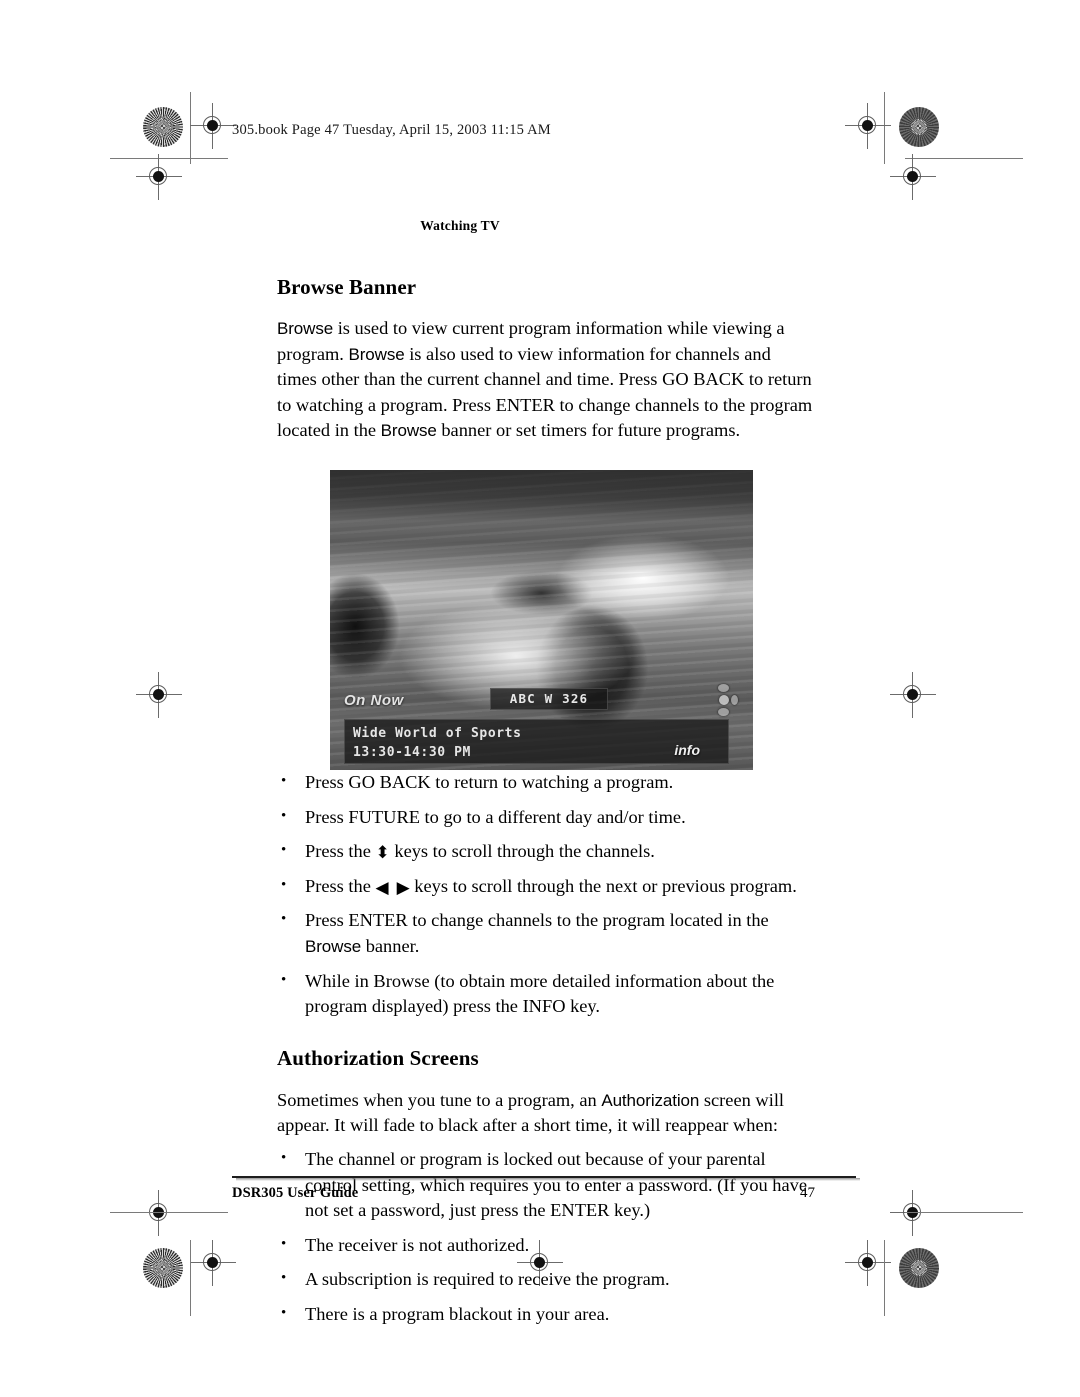 The width and height of the screenshot is (1080, 1397). What do you see at coordinates (347, 287) in the screenshot?
I see `page-title: Browse Banner` at bounding box center [347, 287].